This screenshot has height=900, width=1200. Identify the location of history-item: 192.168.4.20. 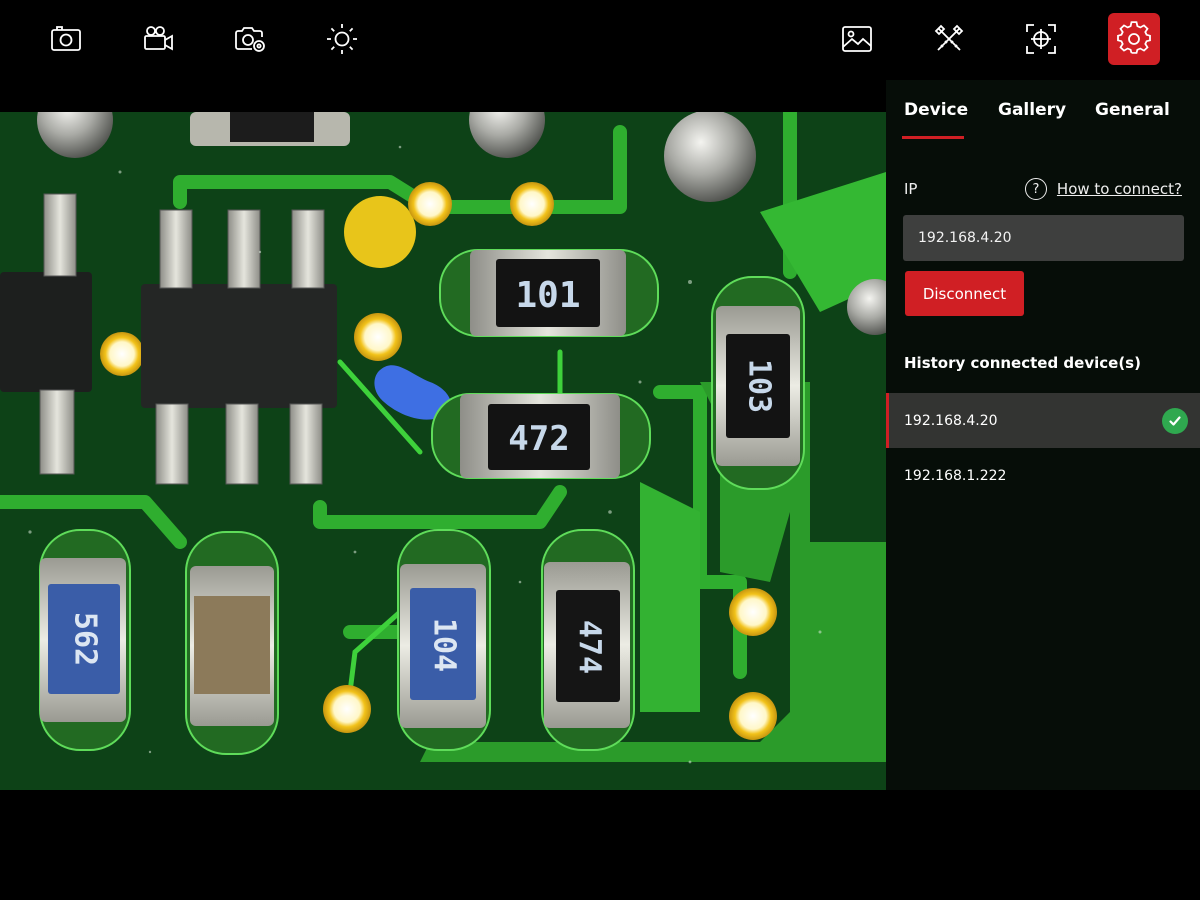
(1043, 420).